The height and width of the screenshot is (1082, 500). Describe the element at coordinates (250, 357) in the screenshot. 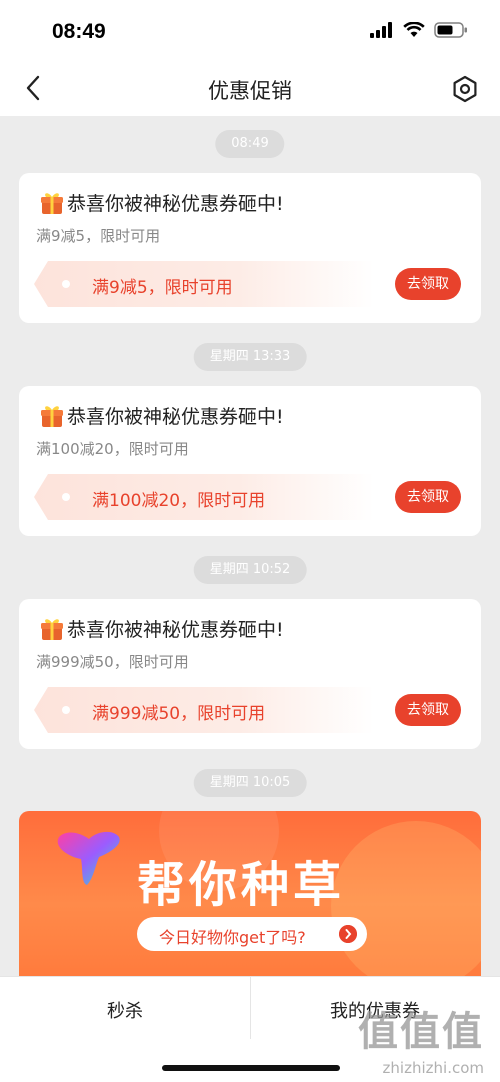

I see `timestamp-pill: 星期四 13:33` at that location.